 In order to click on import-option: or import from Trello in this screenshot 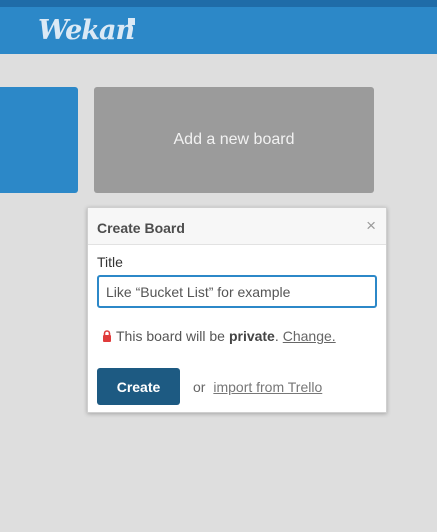, I will do `click(257, 387)`.